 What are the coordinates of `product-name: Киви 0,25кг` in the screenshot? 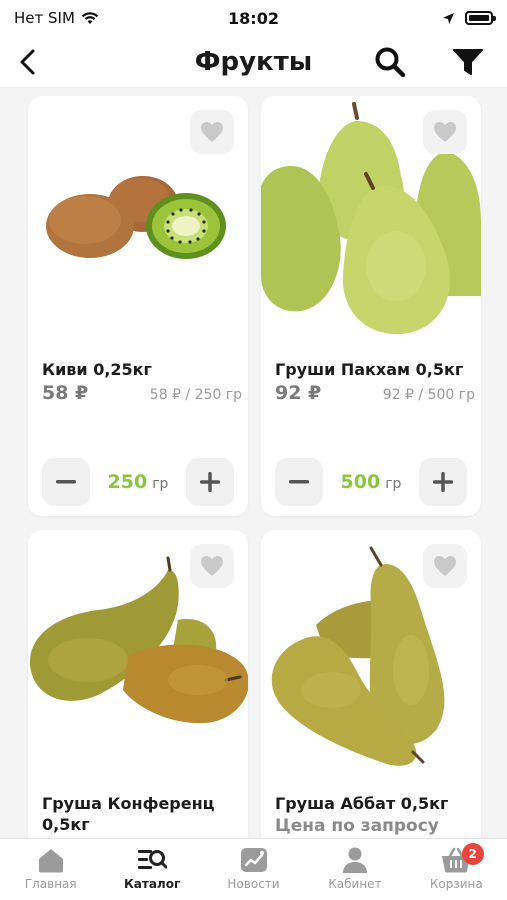 It's located at (97, 369).